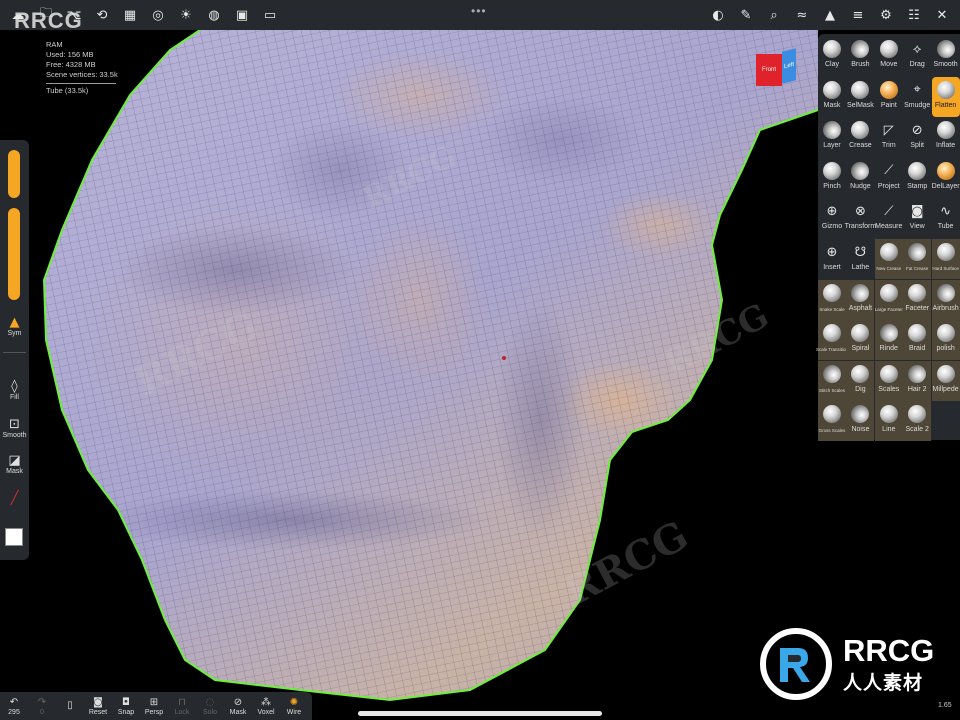 The height and width of the screenshot is (720, 960). I want to click on tool-mask: Mask, so click(832, 97).